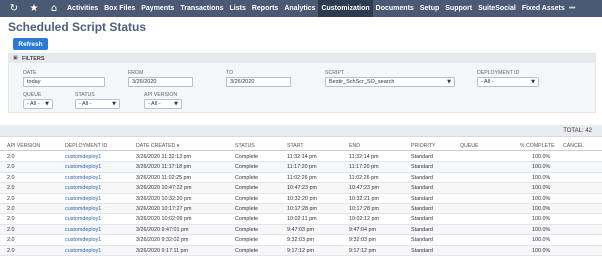 The height and width of the screenshot is (271, 602). What do you see at coordinates (54, 8) in the screenshot?
I see `home-icon: ⌂` at bounding box center [54, 8].